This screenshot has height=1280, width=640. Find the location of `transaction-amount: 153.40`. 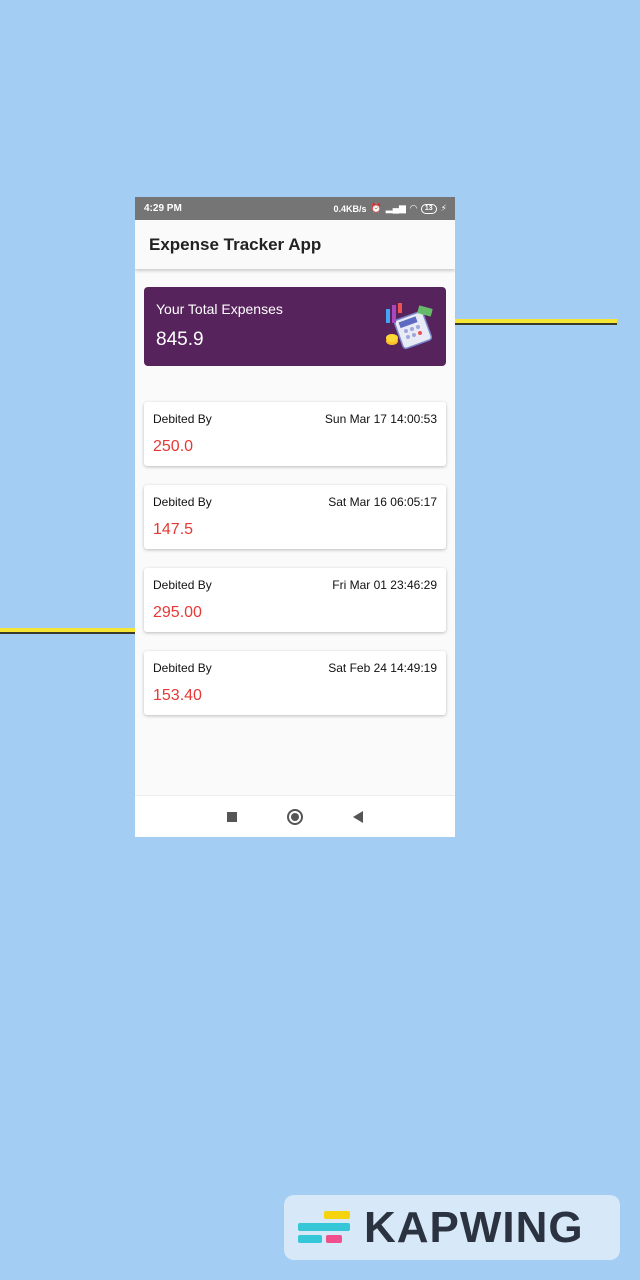

transaction-amount: 153.40 is located at coordinates (177, 695).